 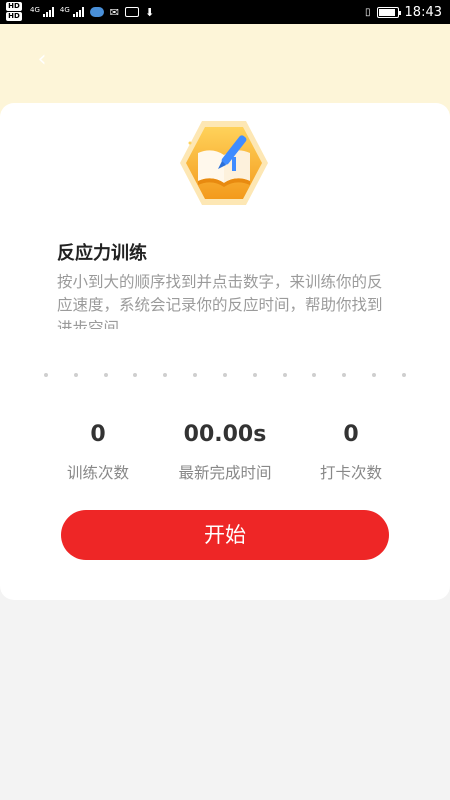 What do you see at coordinates (132, 12) in the screenshot?
I see `message-icon` at bounding box center [132, 12].